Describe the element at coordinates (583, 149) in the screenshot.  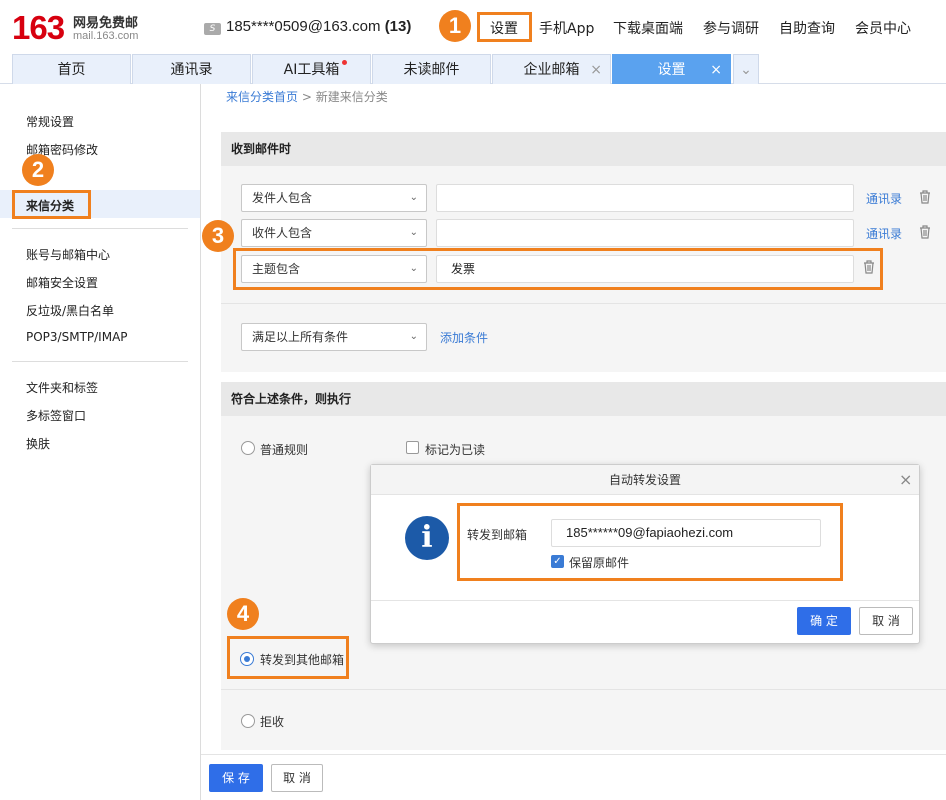
I see `receive-section-title: 收到邮件时` at that location.